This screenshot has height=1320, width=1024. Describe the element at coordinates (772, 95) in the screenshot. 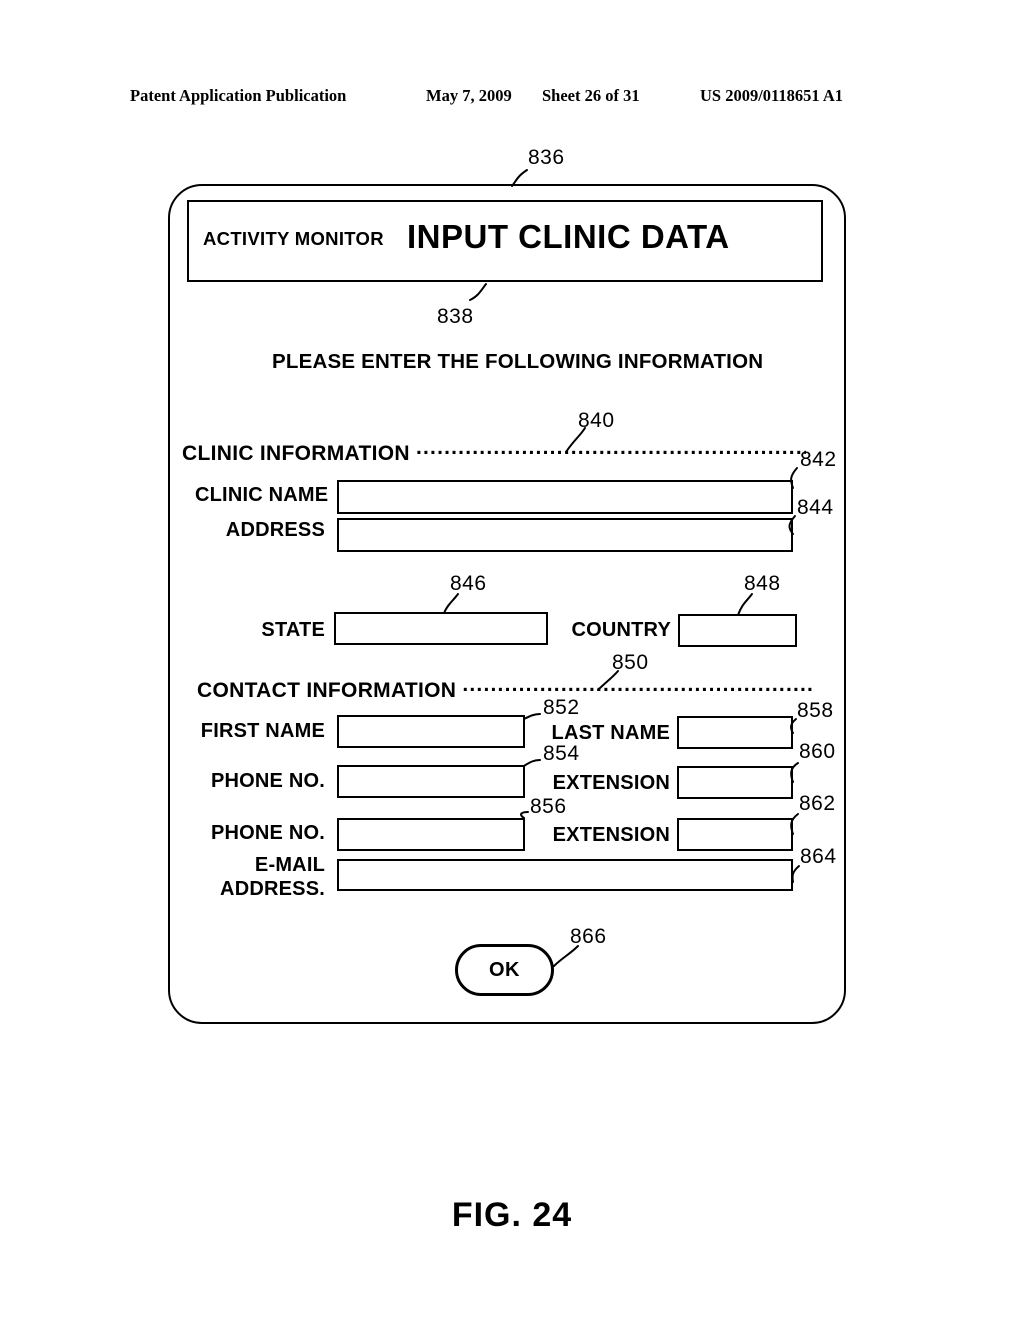

I see `patent-number: US 2009/0118651 A1` at that location.